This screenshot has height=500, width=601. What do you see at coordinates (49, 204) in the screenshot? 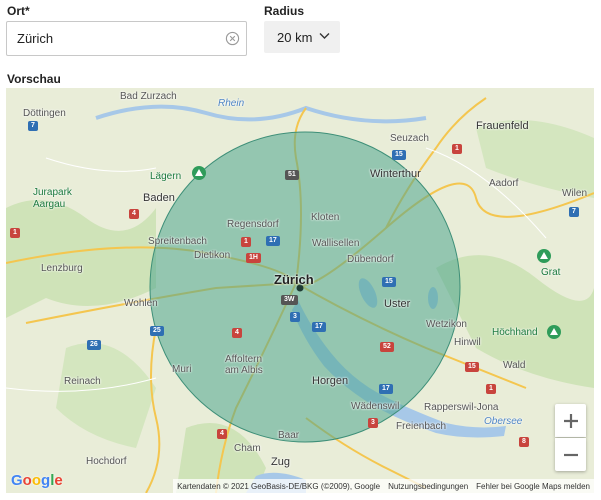
I see `place-aargau: Aargau` at bounding box center [49, 204].